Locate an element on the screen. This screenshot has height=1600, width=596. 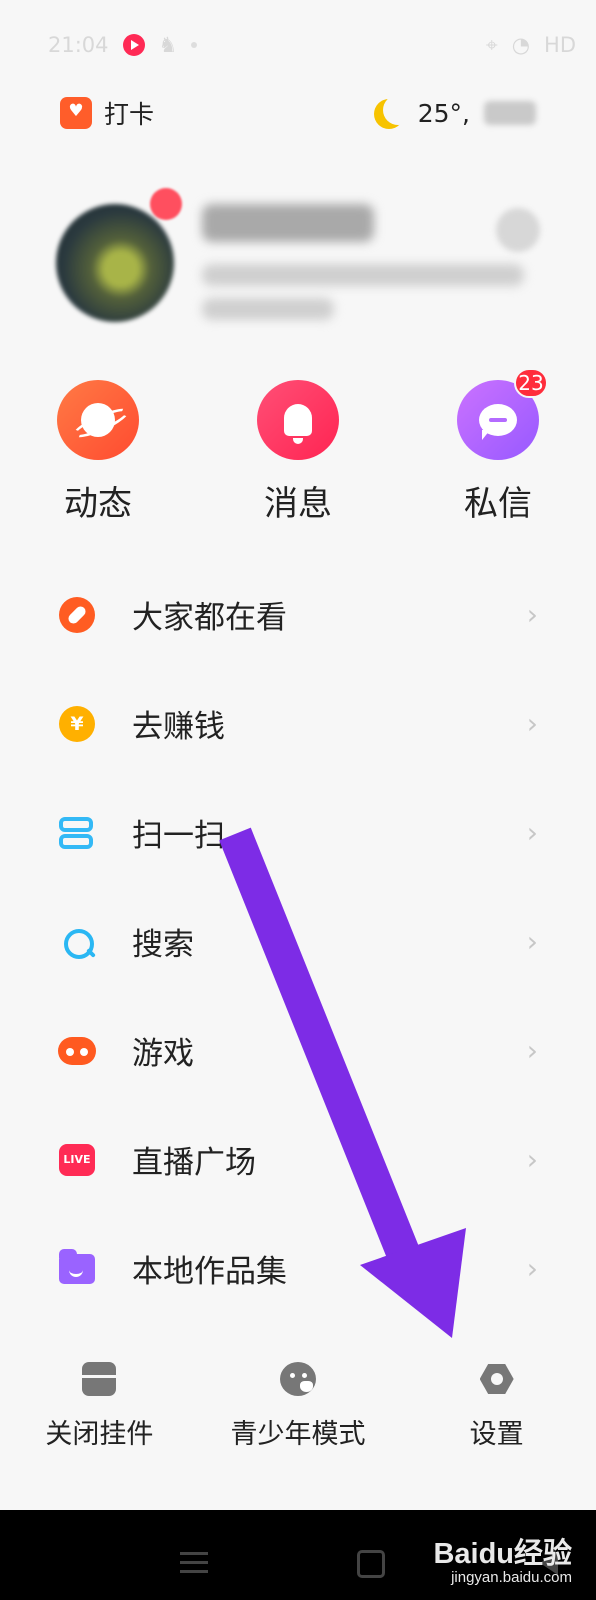
blurred-profile-info-secondary is located at coordinates (268, 309).